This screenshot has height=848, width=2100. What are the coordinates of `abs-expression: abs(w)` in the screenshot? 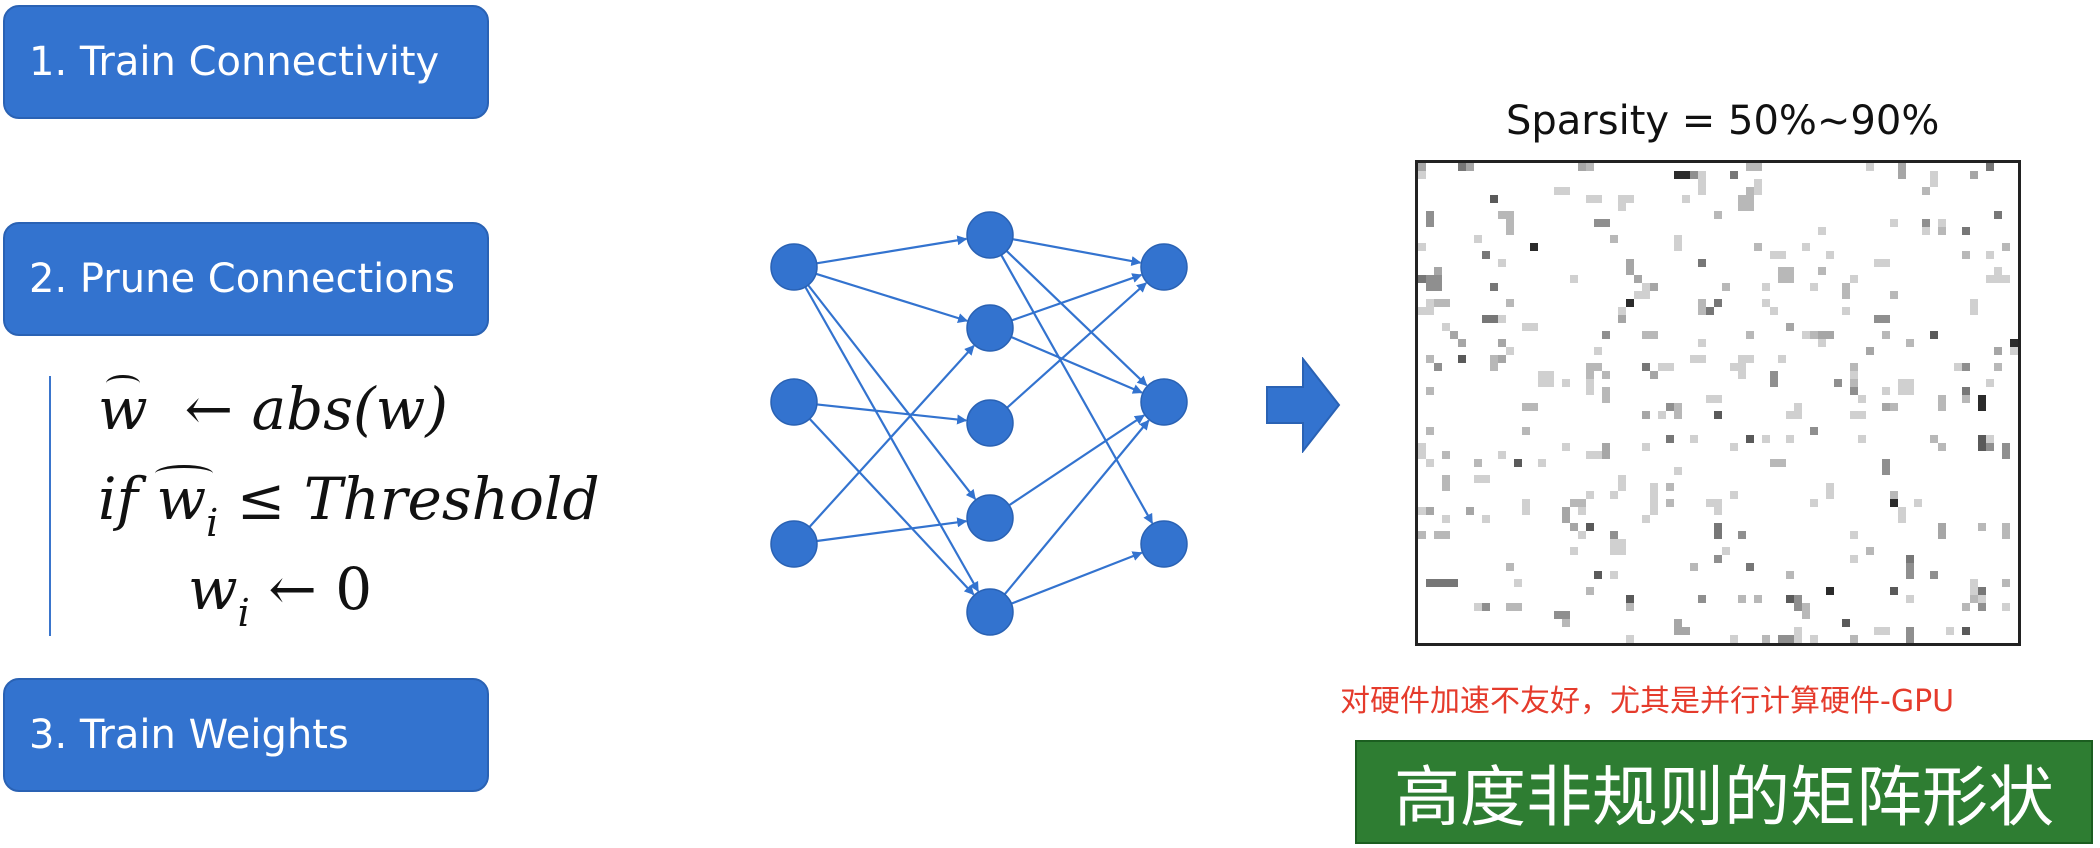 It's located at (349, 409).